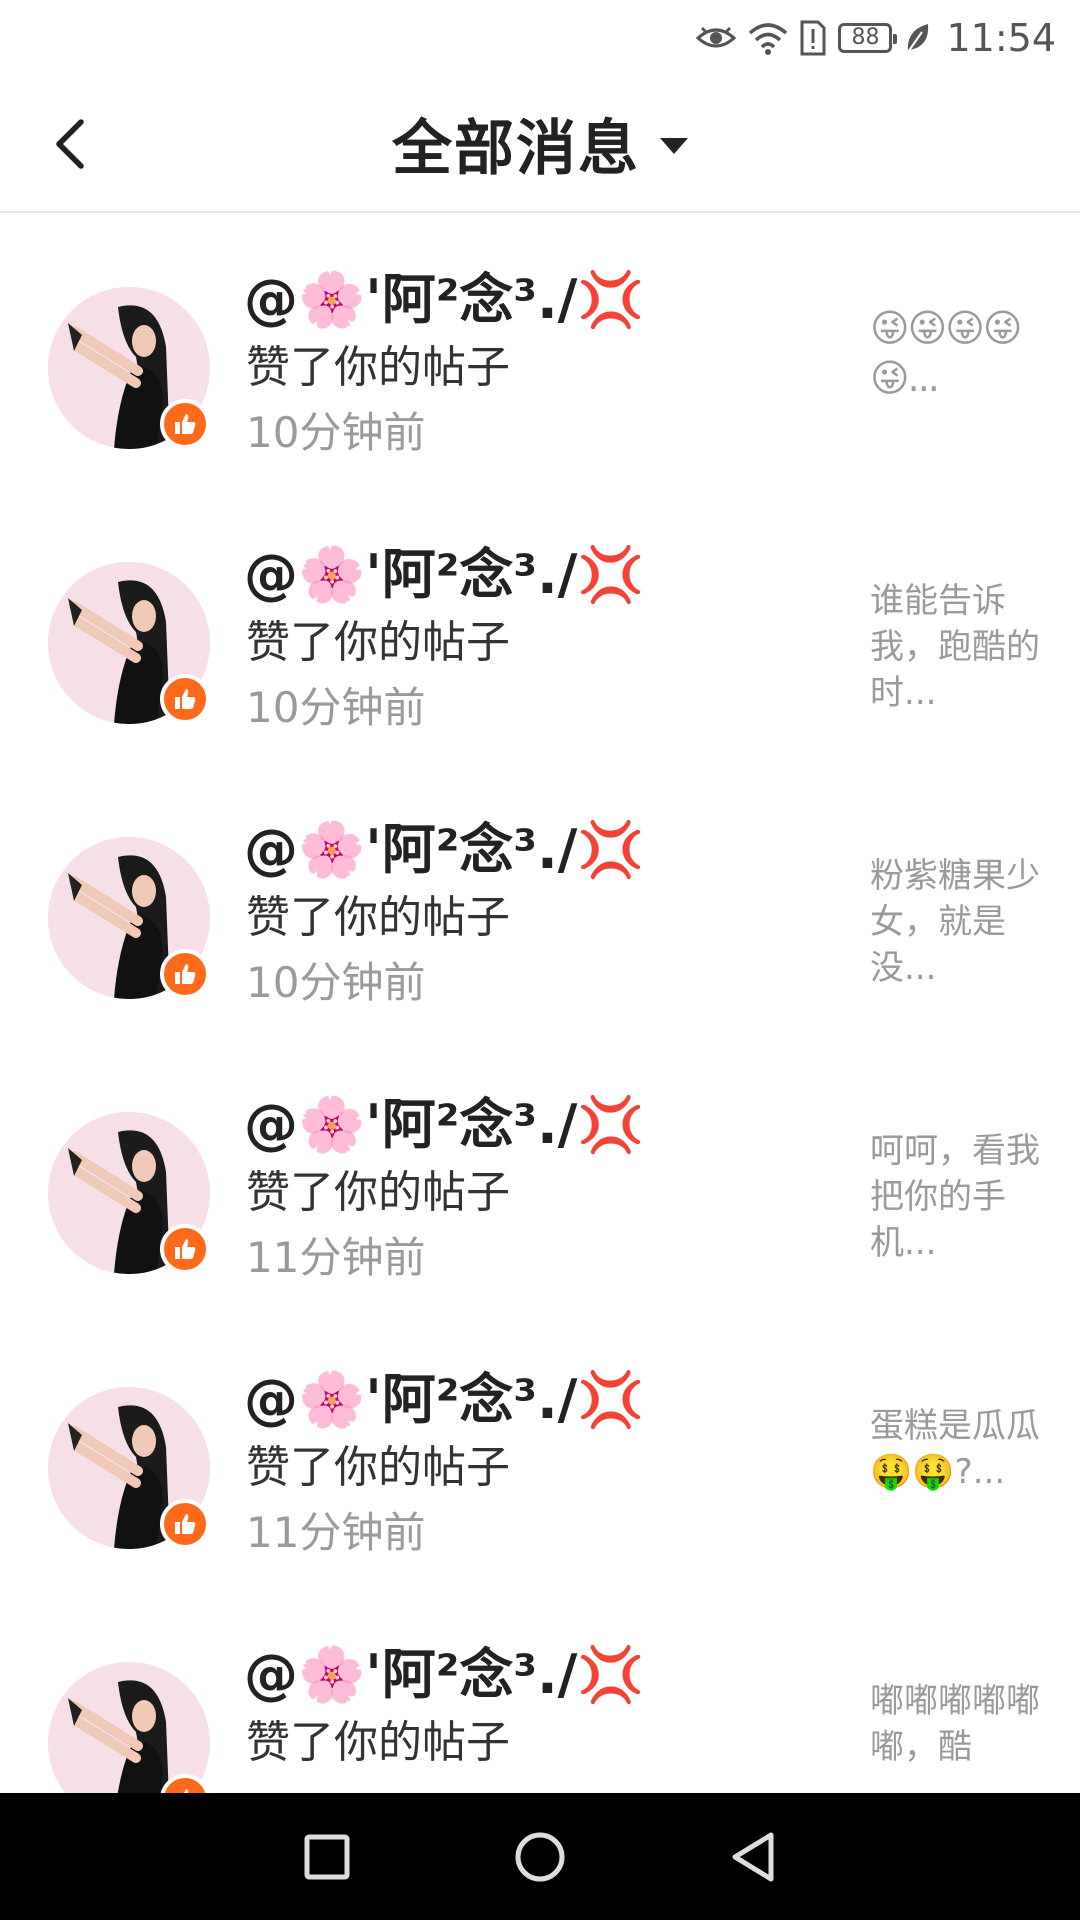  I want to click on wifi-icon, so click(768, 38).